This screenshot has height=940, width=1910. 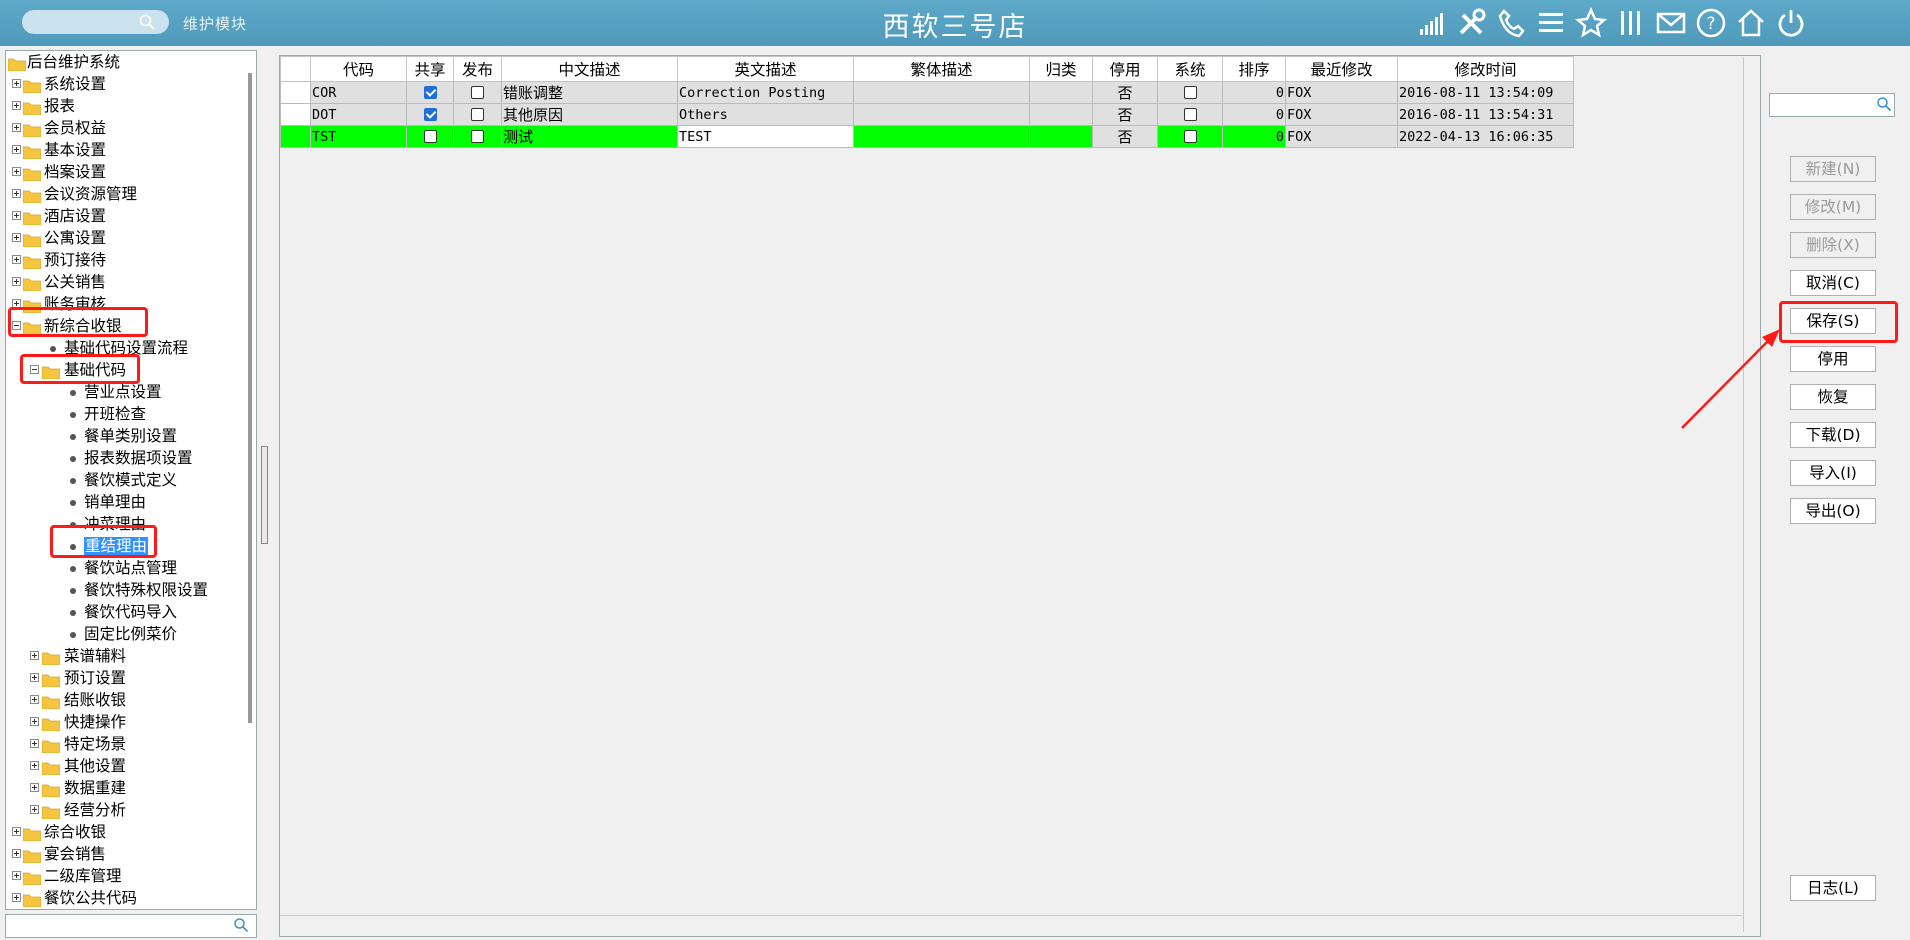 I want to click on tree-item: 会员权益, so click(x=56, y=128).